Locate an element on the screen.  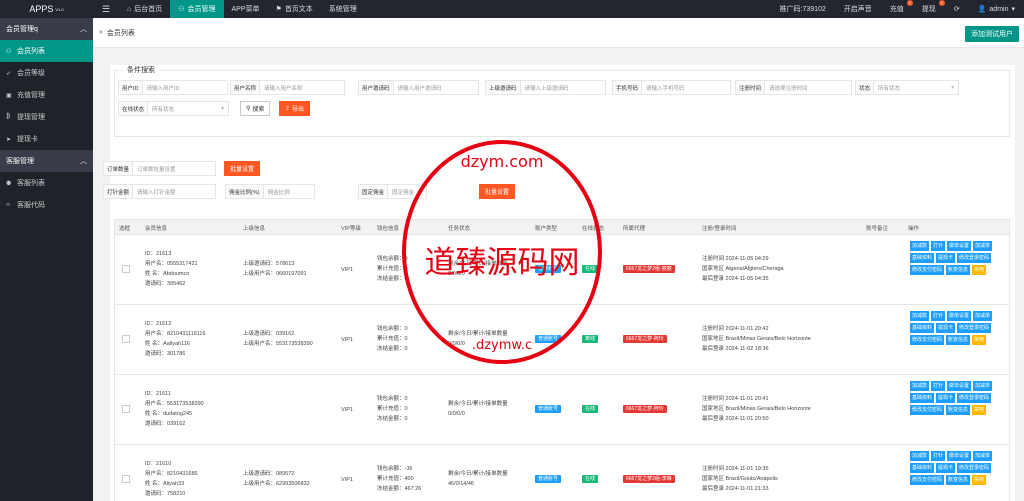
invite-code-input: 请输入用户邀请码 is located at coordinates (435, 87).